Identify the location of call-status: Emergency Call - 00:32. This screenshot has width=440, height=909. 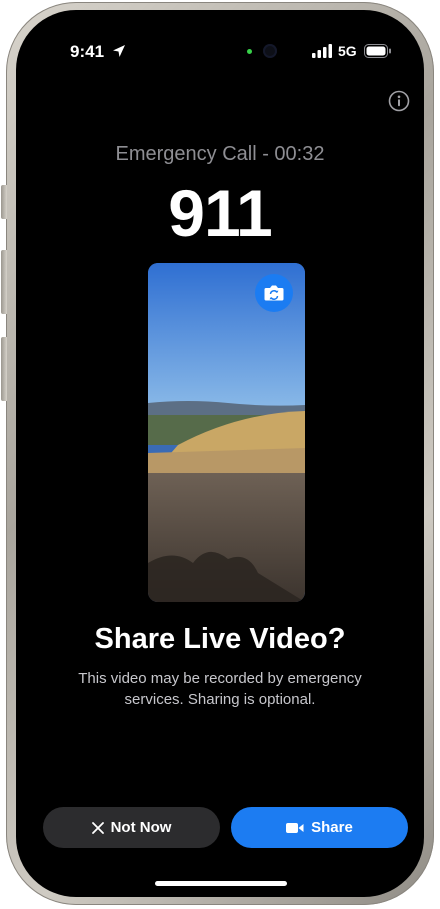
(220, 154).